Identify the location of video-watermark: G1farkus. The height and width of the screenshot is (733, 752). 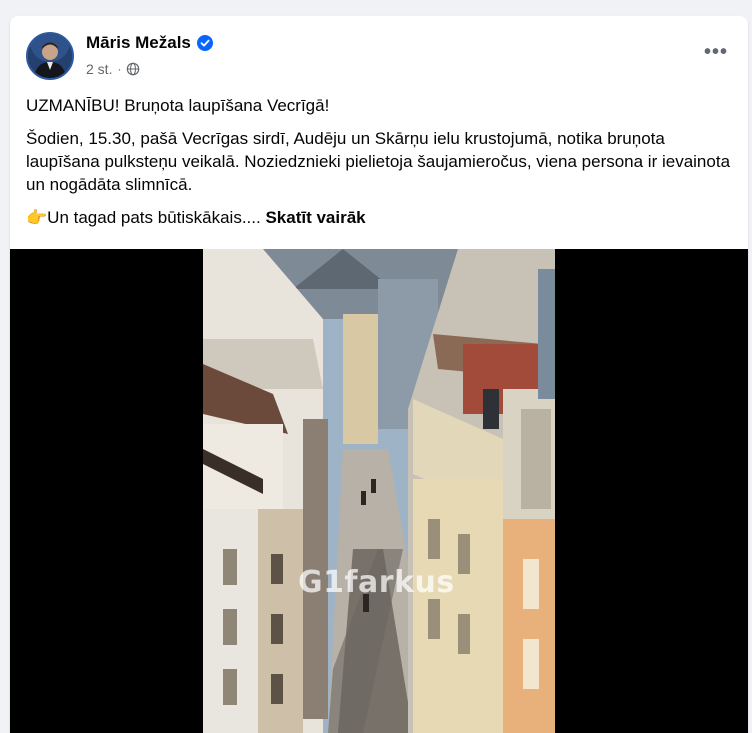
(376, 582).